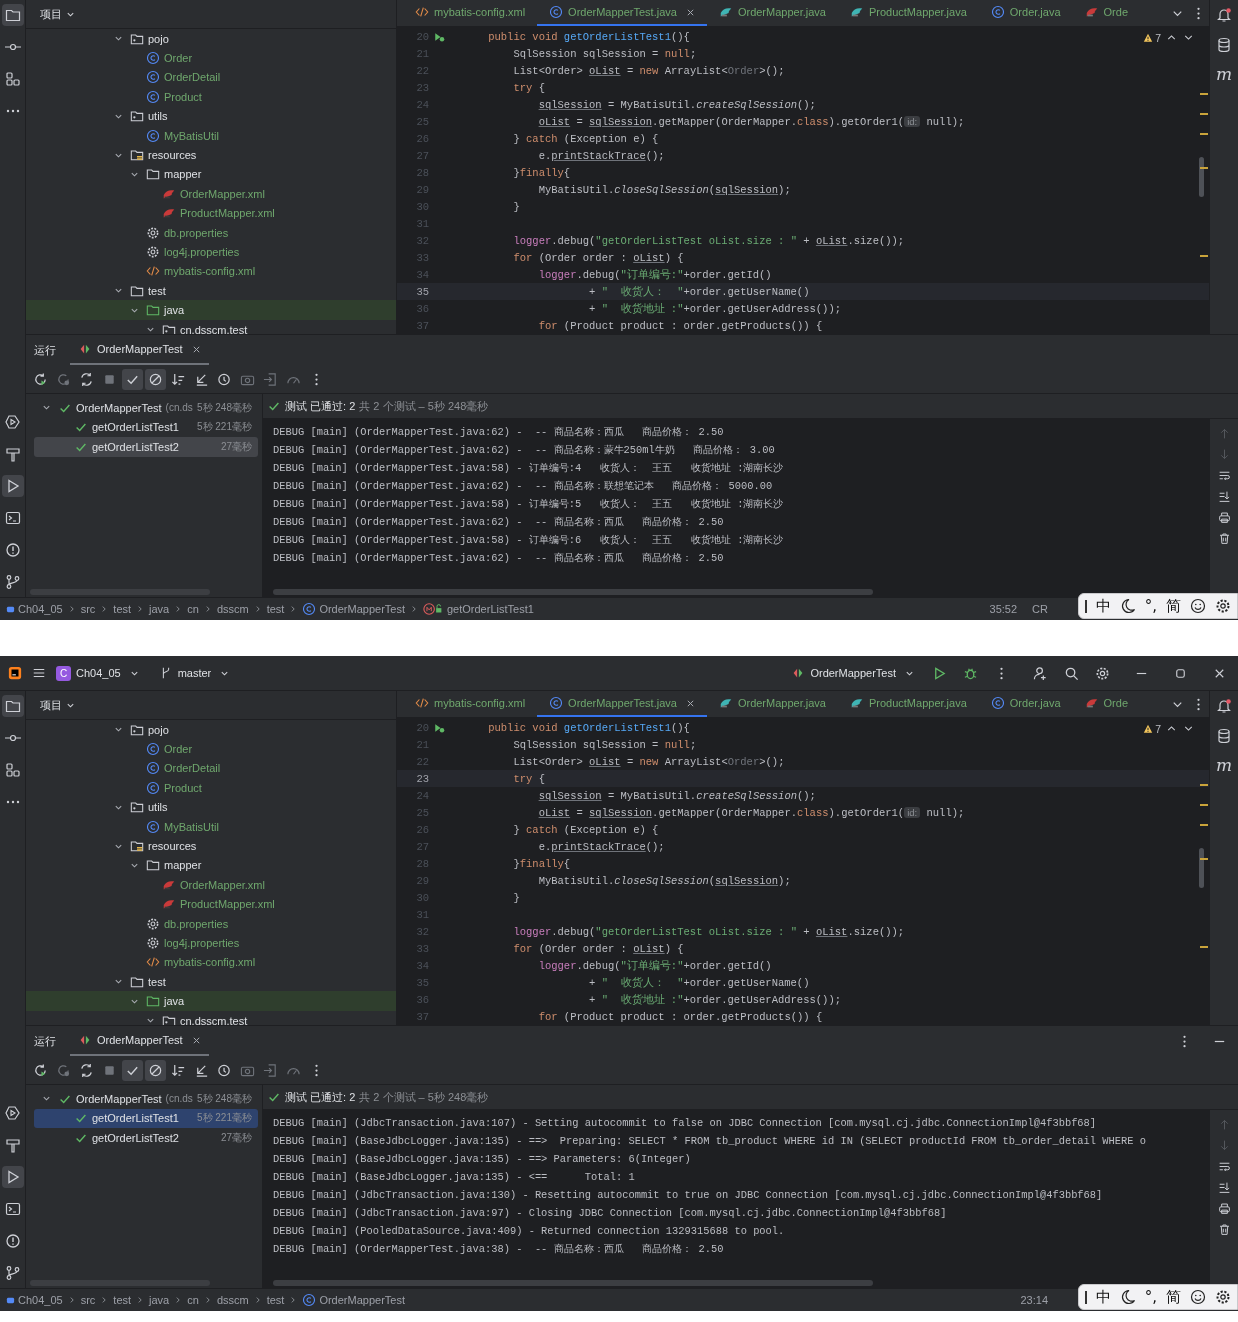 Image resolution: width=1238 pixels, height=1322 pixels. I want to click on trash-icon, so click(1224, 538).